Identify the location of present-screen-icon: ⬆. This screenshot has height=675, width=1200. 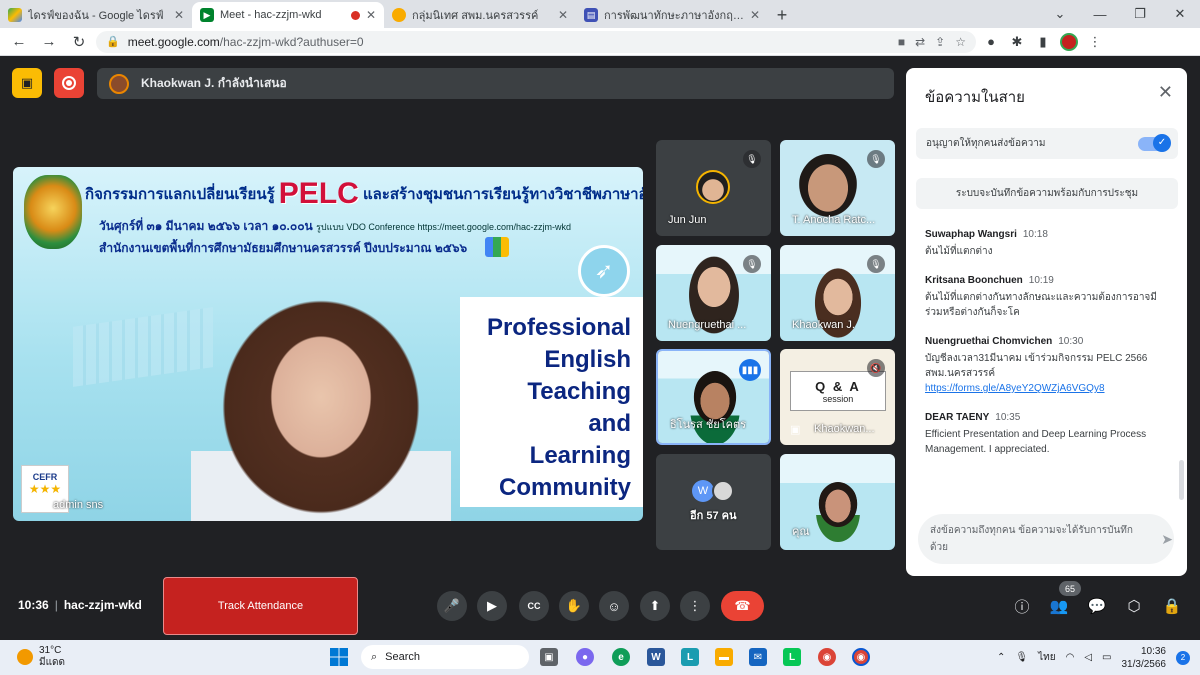
(655, 606).